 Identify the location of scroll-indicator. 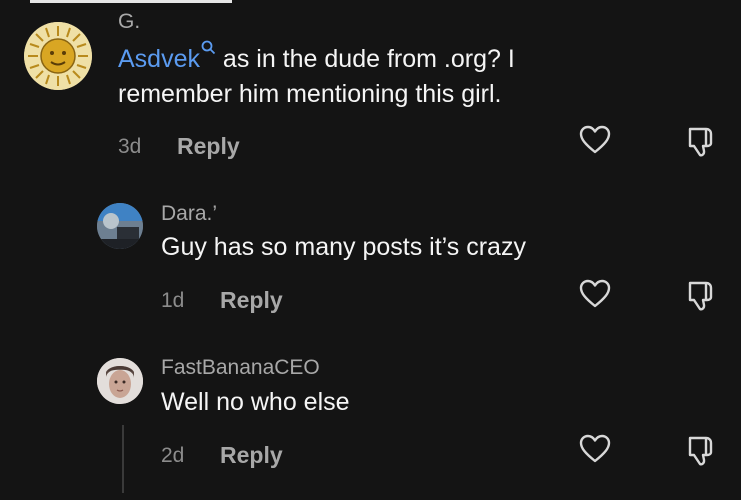
(131, 1).